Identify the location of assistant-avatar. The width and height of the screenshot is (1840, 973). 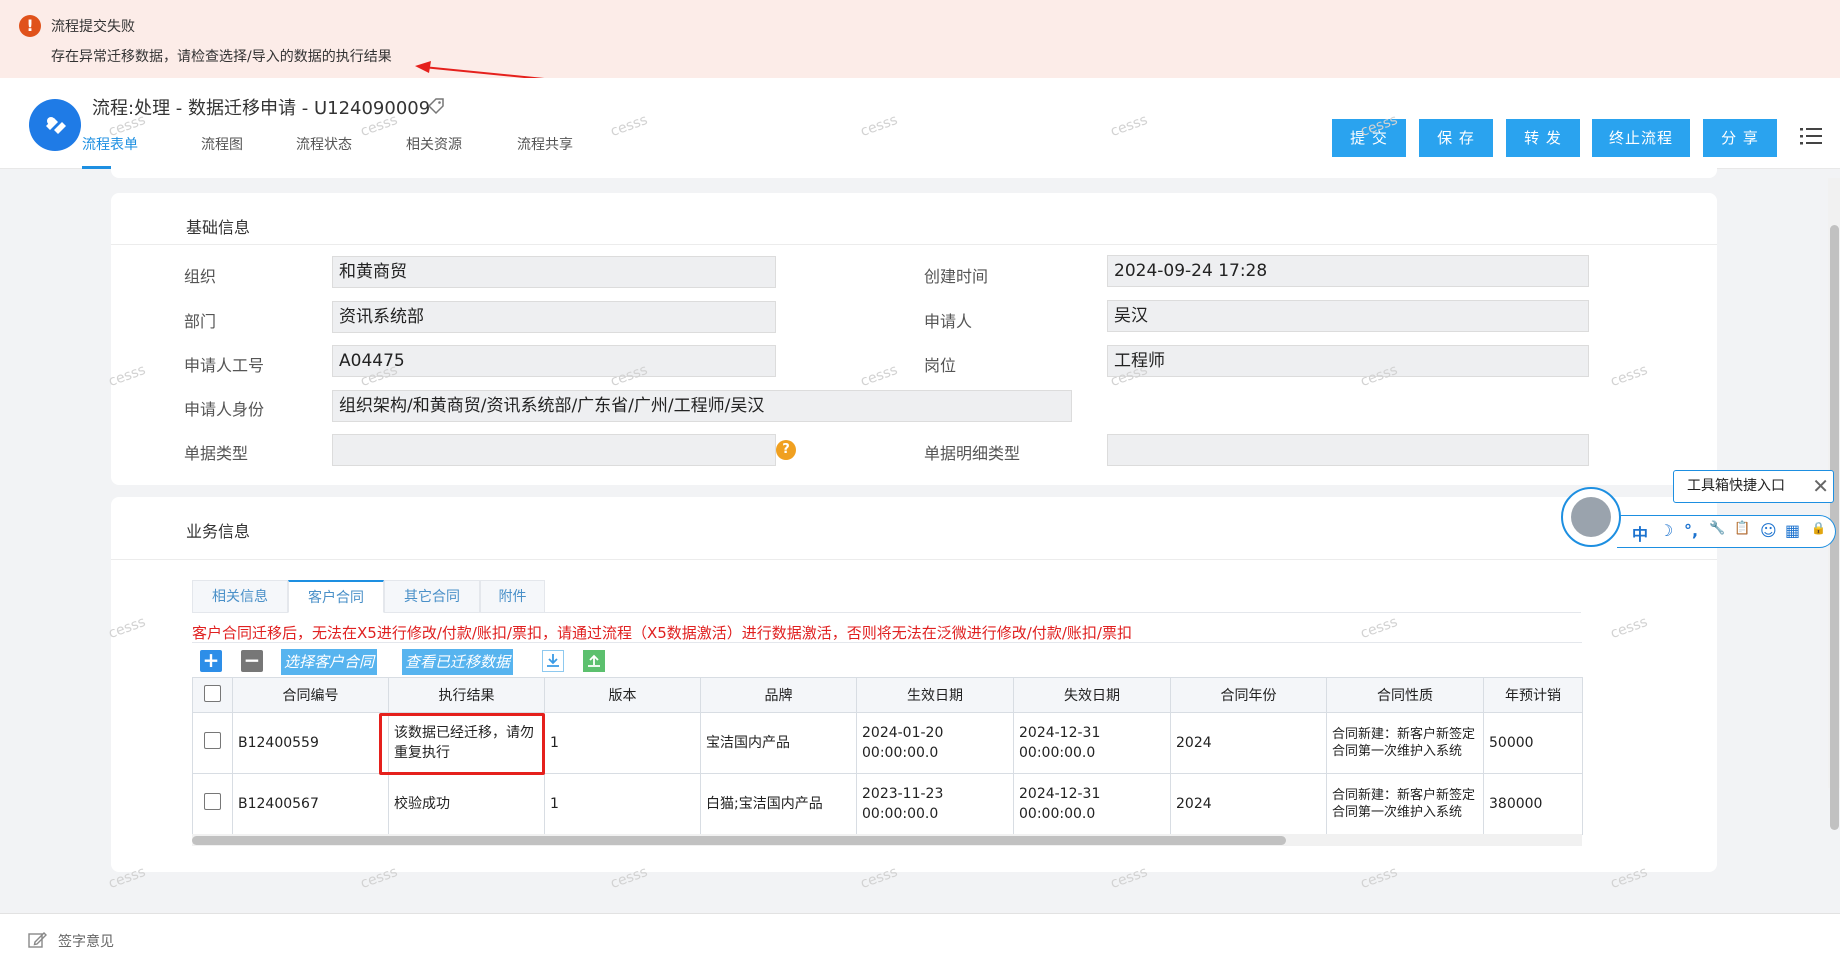
(1591, 517).